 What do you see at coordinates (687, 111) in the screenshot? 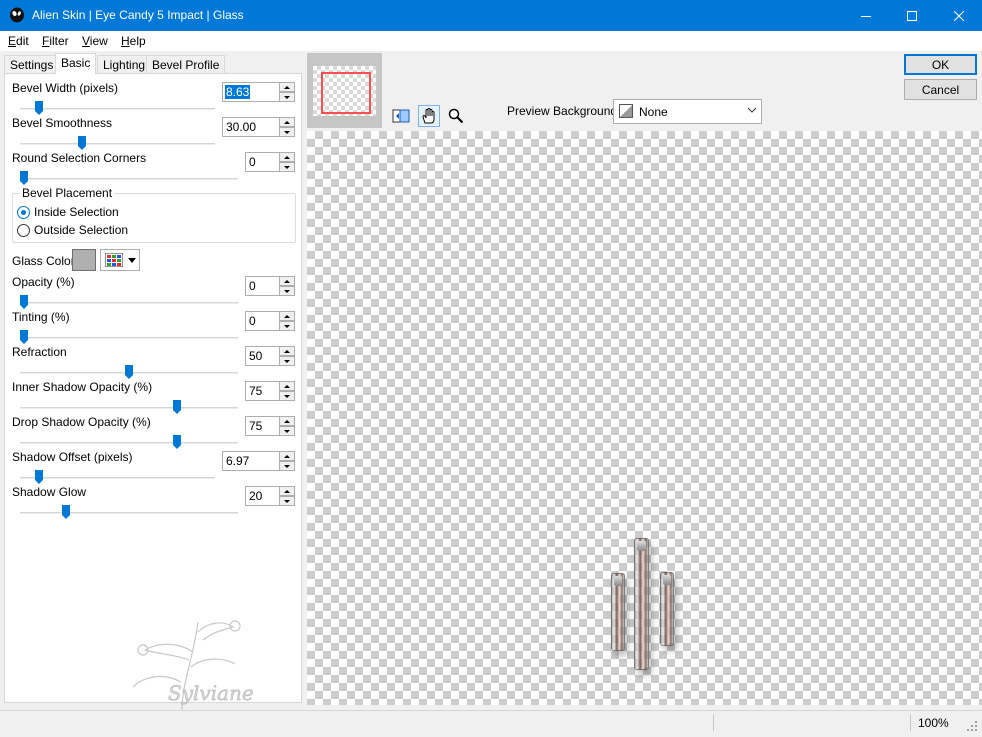
I see `preview-background-select: None` at bounding box center [687, 111].